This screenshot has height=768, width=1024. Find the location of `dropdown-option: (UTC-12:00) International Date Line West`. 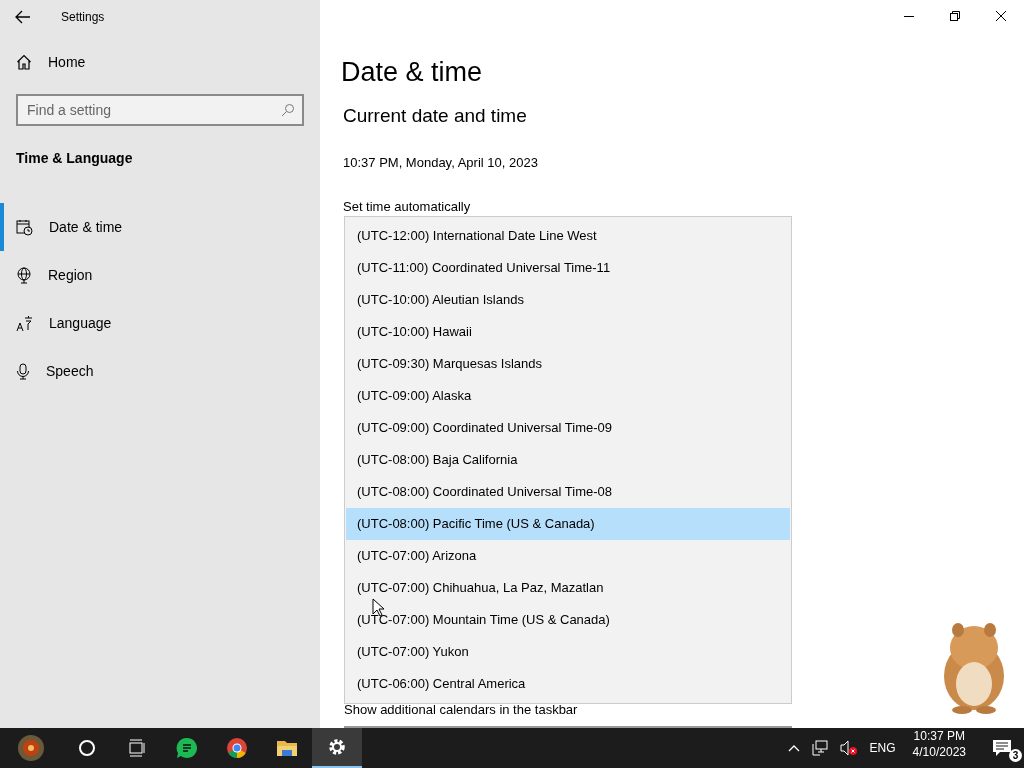

dropdown-option: (UTC-12:00) International Date Line West is located at coordinates (568, 236).